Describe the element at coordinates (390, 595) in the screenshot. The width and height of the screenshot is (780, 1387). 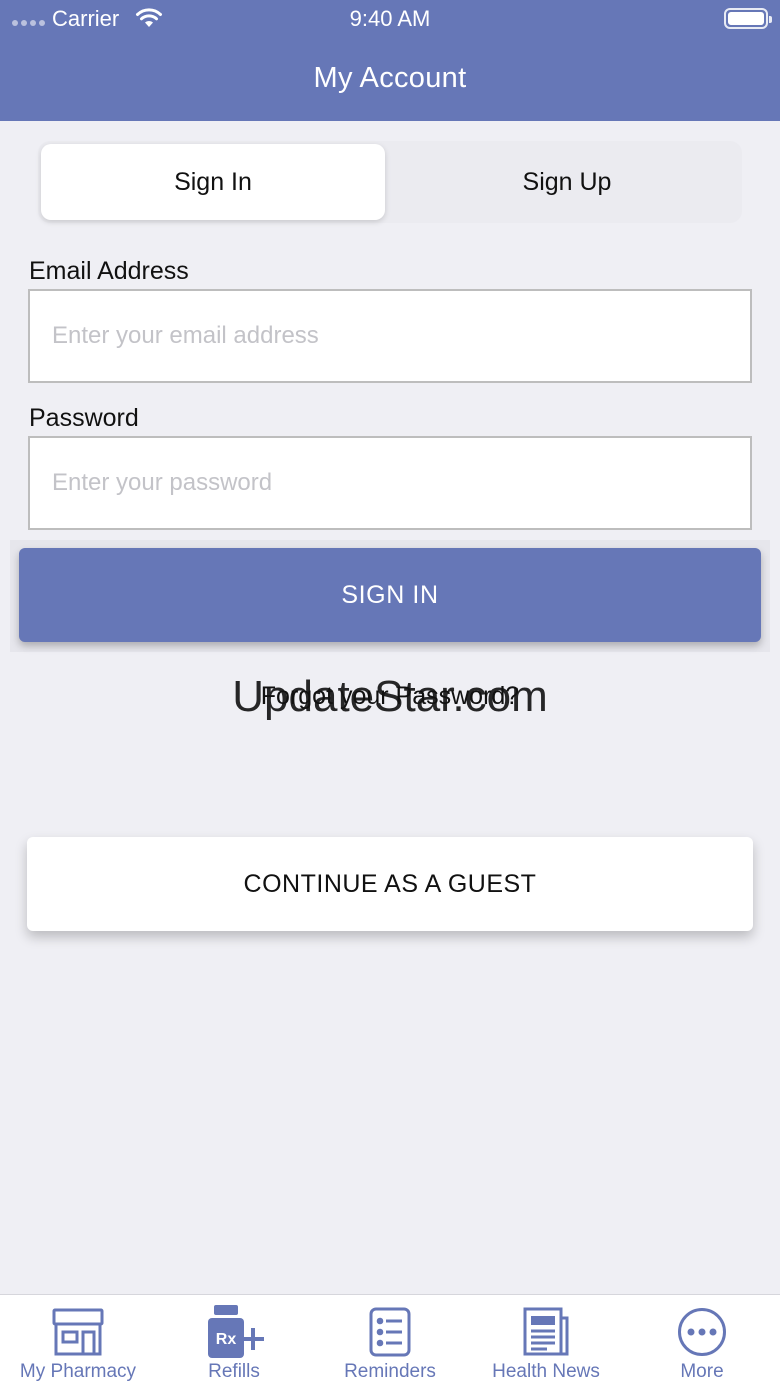
I see `sign-in-button: SIGN IN` at that location.